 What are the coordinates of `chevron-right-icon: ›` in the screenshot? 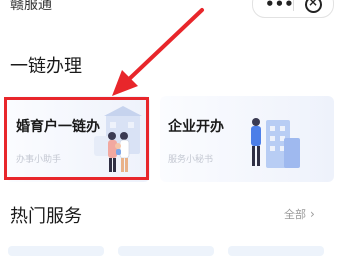 It's located at (312, 214).